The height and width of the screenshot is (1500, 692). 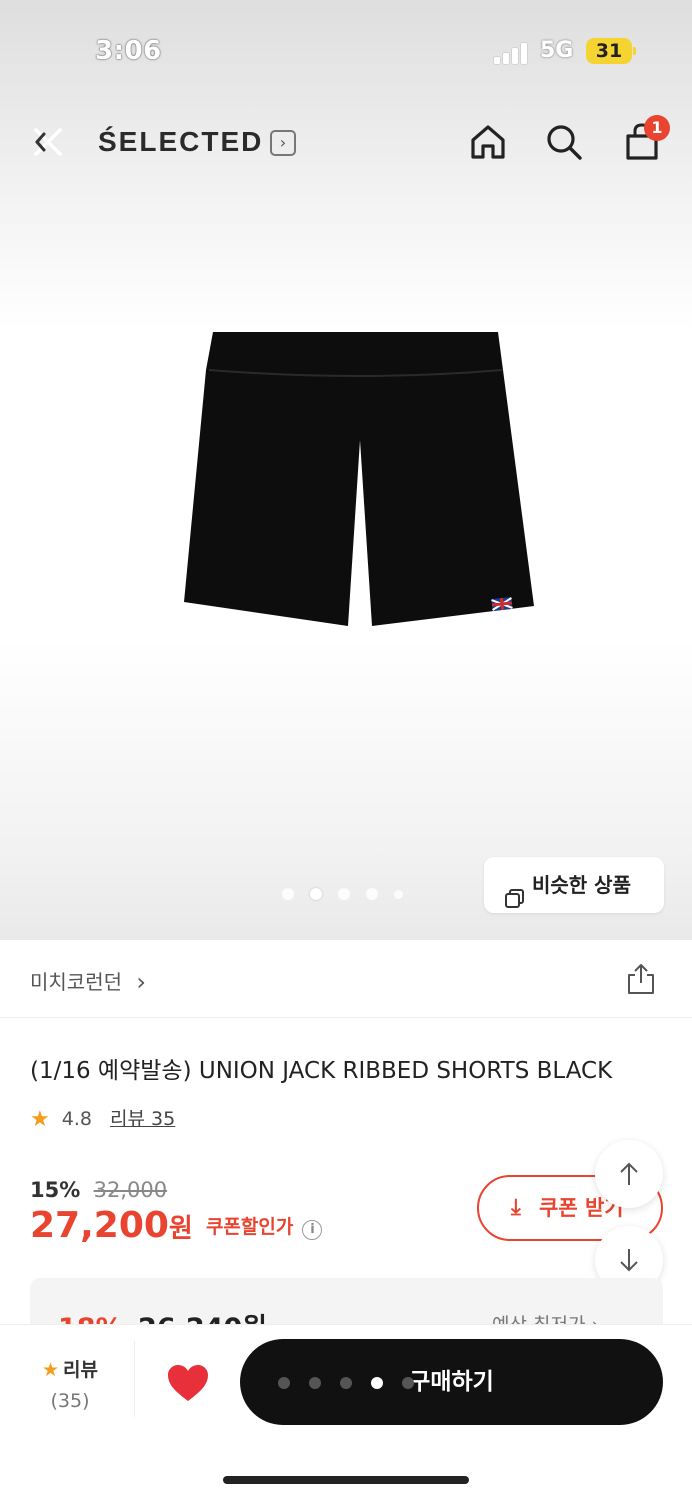 What do you see at coordinates (99, 1225) in the screenshot?
I see `sale-price: 27,200` at bounding box center [99, 1225].